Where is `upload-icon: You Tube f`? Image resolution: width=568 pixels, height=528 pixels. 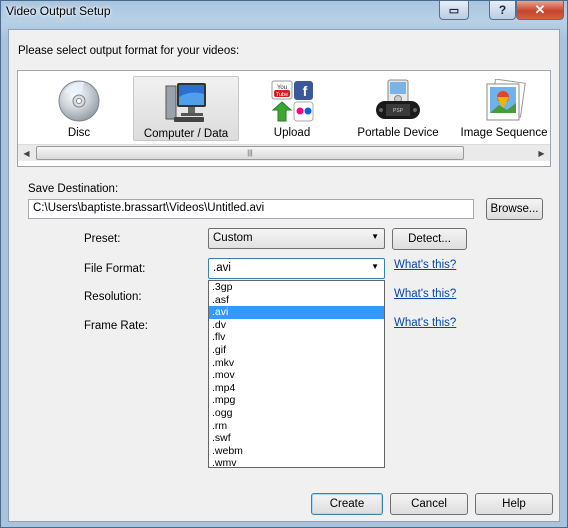
upload-icon: You Tube f is located at coordinates (292, 101).